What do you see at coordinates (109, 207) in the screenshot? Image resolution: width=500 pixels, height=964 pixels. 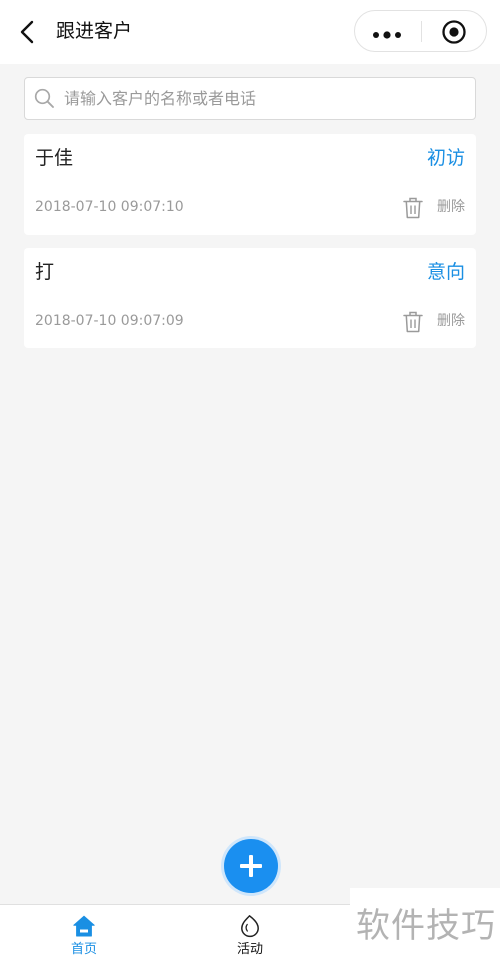 I see `followup-time: 2018-07-10 09:07:10` at bounding box center [109, 207].